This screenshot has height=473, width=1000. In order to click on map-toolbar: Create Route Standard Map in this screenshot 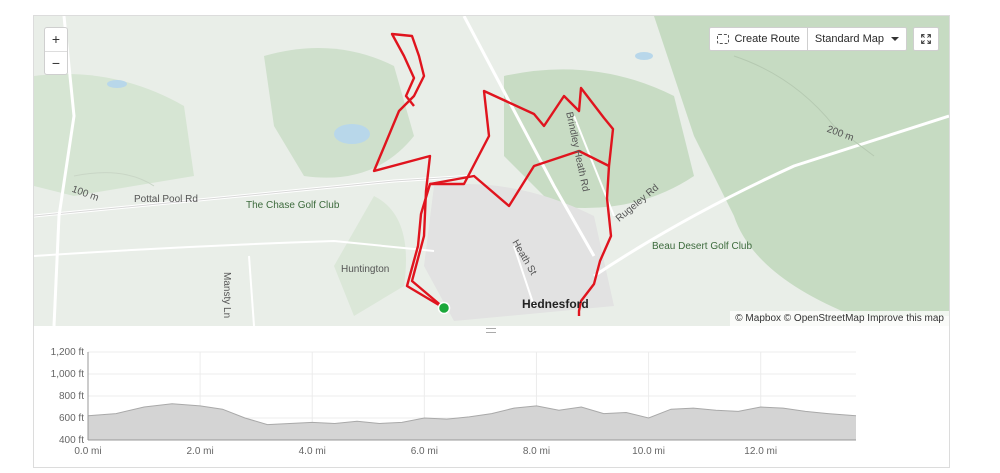, I will do `click(824, 39)`.